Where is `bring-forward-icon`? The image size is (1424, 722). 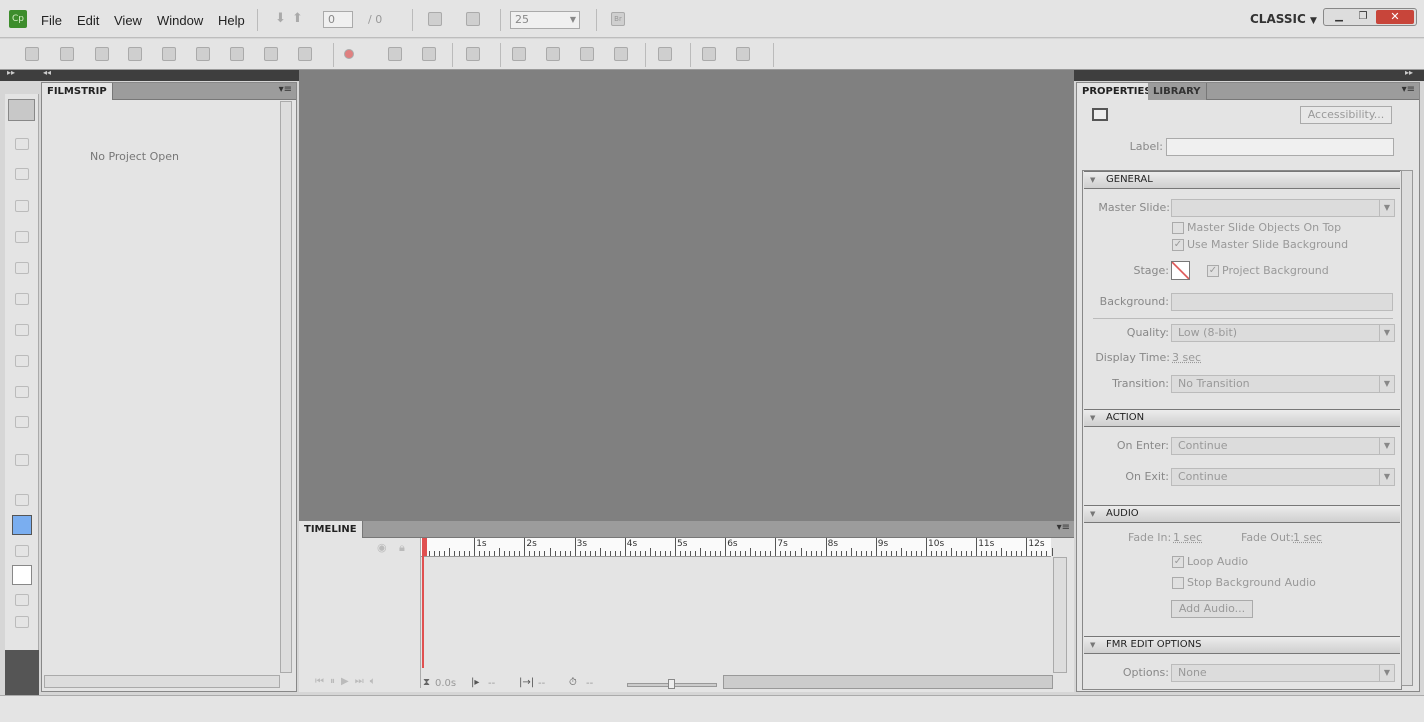
bring-forward-icon is located at coordinates (519, 54).